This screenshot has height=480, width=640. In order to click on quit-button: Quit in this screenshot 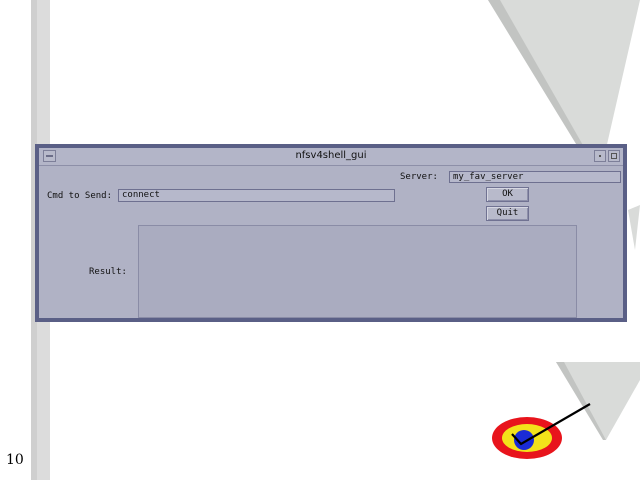, I will do `click(507, 213)`.